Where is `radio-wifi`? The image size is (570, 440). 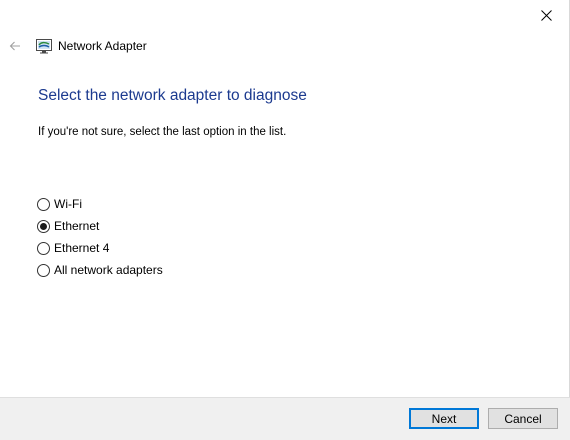
radio-wifi is located at coordinates (43, 204).